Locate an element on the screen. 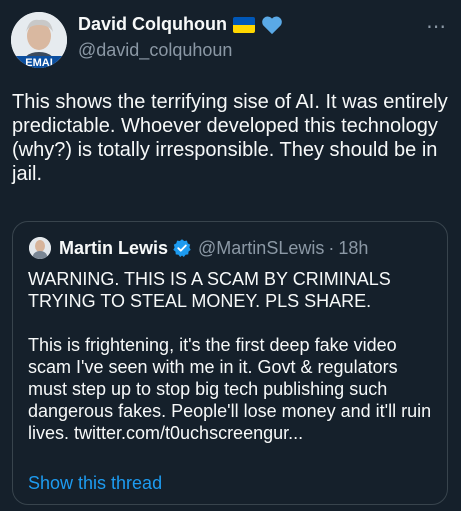 This screenshot has height=511, width=461. author-avatar: EMAI is located at coordinates (39, 40).